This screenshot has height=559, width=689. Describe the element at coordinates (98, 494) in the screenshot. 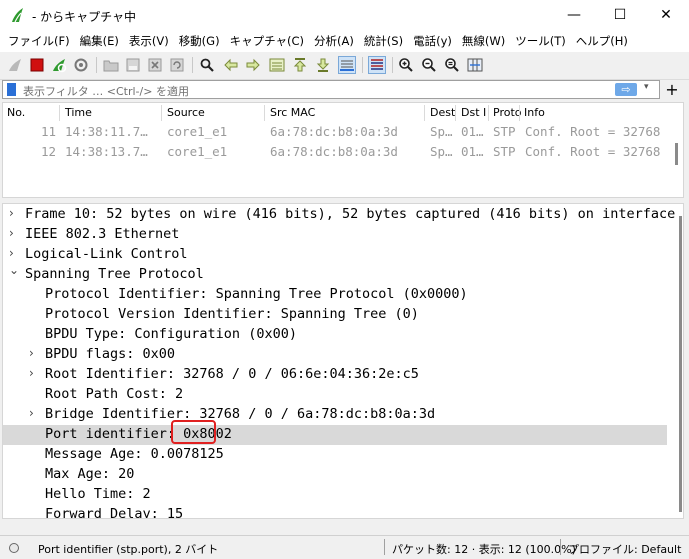

I see `tree-item-label: Hello Time: 2` at that location.